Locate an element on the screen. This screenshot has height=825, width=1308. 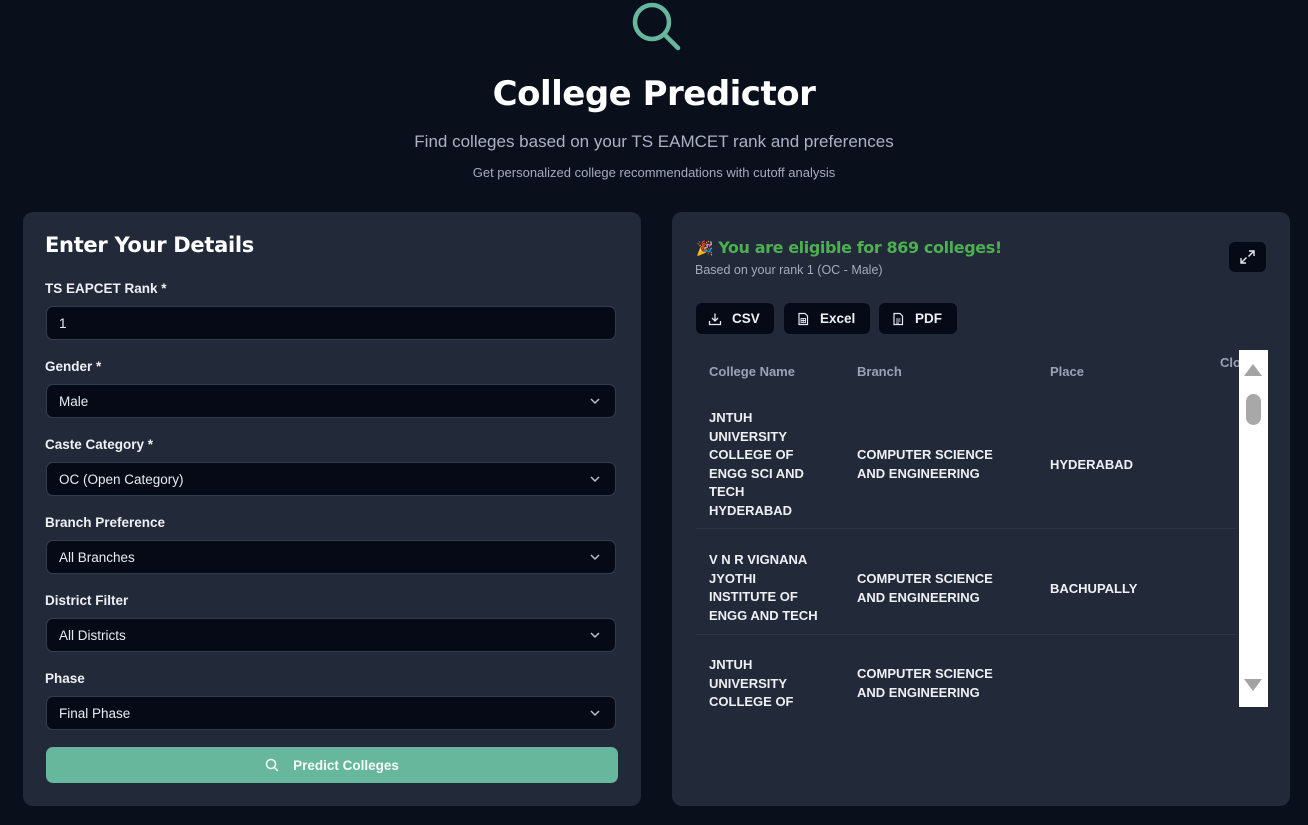
spreadsheet-icon is located at coordinates (803, 318).